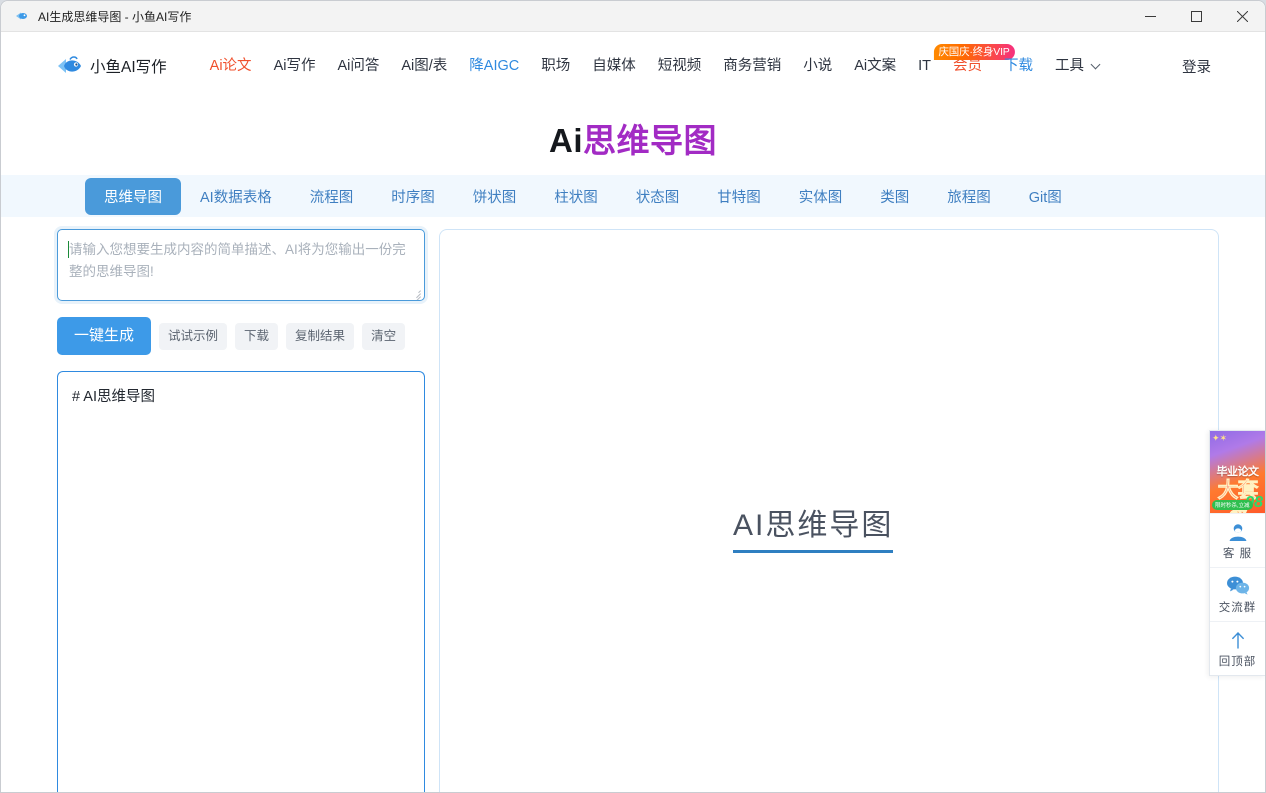 The height and width of the screenshot is (793, 1266). I want to click on float-sidebar: ✦✶ 毕业论文 大套餐 98 限时秒杀,立减 客 服, so click(1237, 553).